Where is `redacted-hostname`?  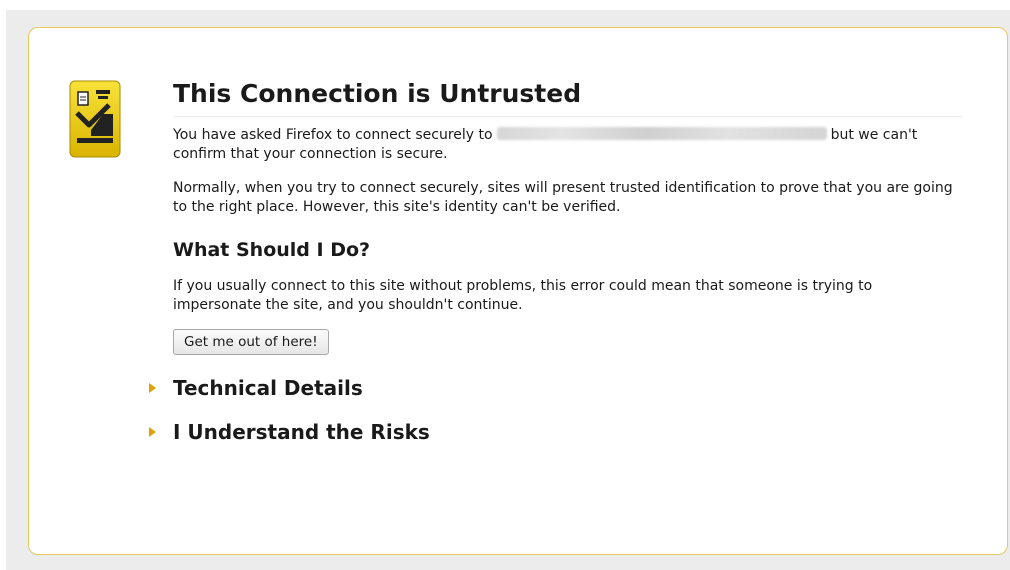 redacted-hostname is located at coordinates (661, 133).